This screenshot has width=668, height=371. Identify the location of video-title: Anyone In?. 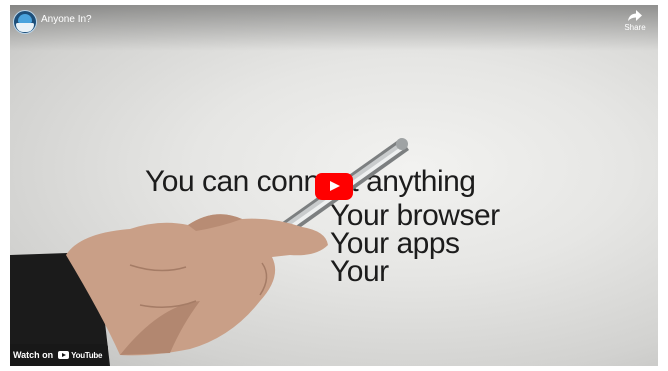
(66, 19).